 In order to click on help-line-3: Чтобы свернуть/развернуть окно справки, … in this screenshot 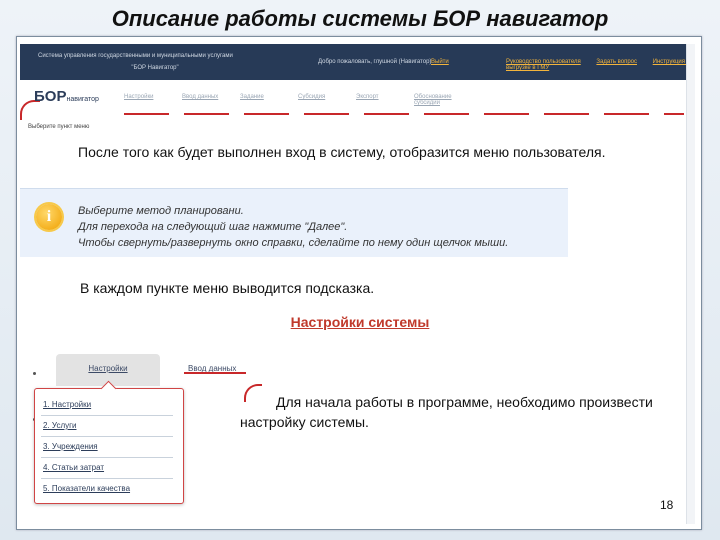, I will do `click(293, 243)`.